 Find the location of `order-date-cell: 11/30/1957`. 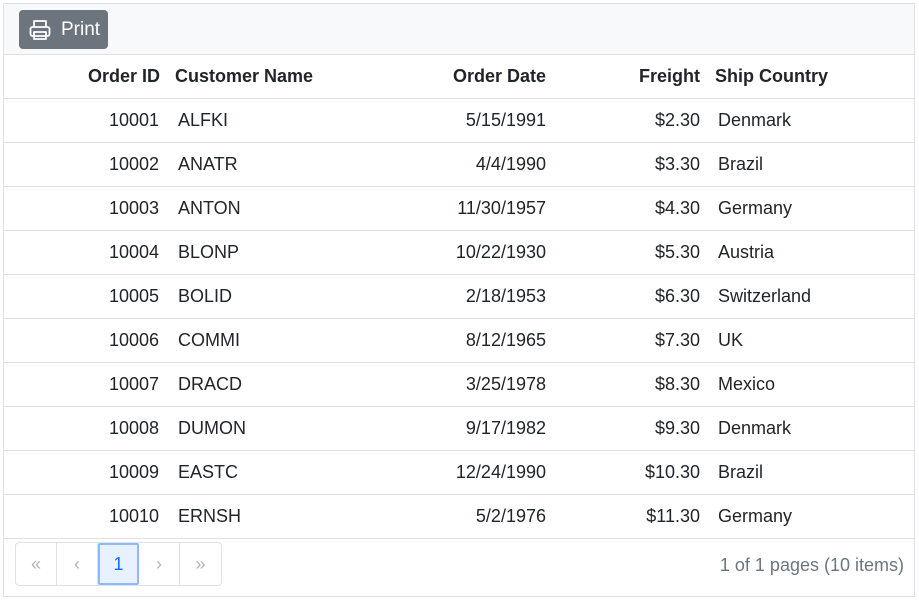

order-date-cell: 11/30/1957 is located at coordinates (486, 208).